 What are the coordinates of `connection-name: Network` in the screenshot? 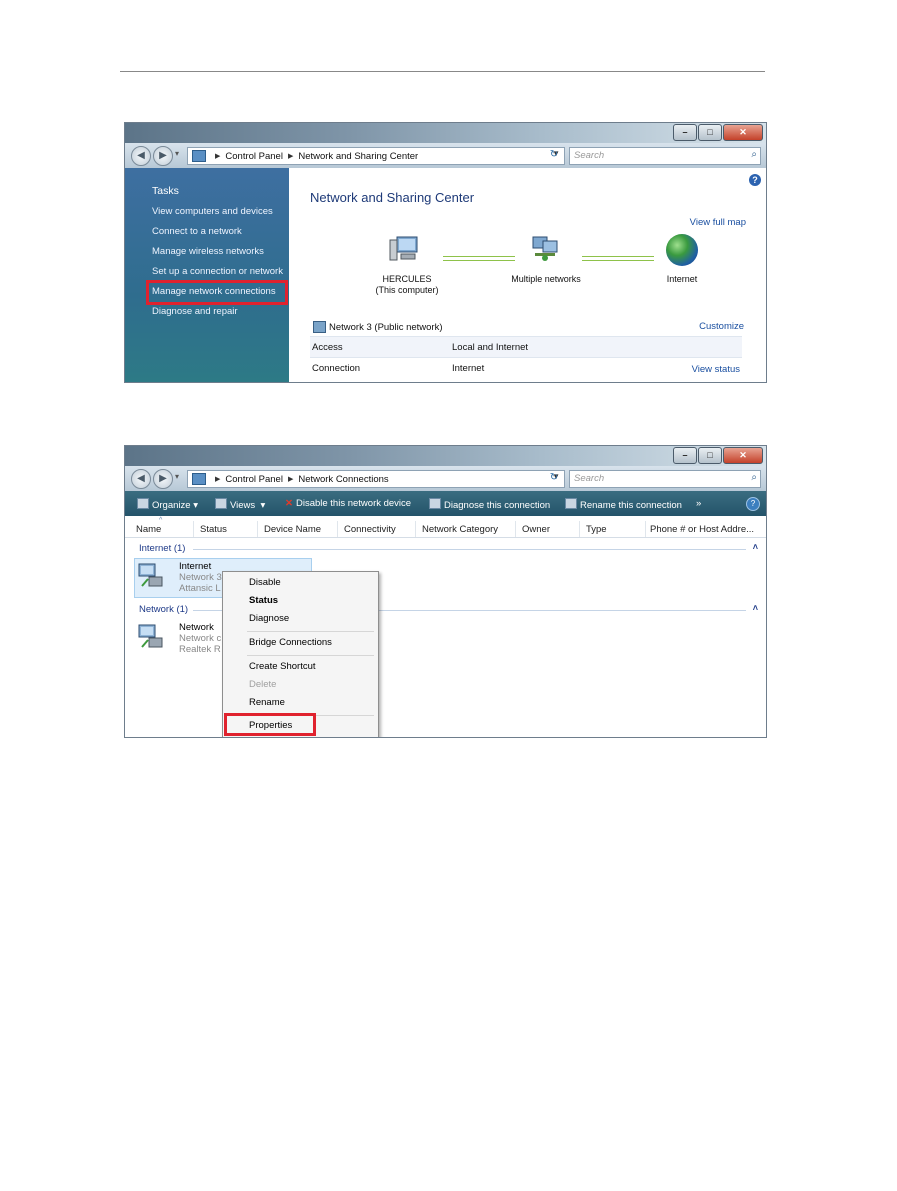 It's located at (196, 627).